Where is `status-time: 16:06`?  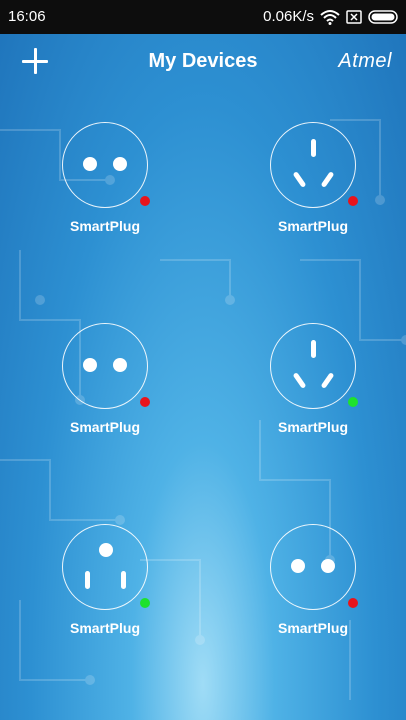 status-time: 16:06 is located at coordinates (27, 16).